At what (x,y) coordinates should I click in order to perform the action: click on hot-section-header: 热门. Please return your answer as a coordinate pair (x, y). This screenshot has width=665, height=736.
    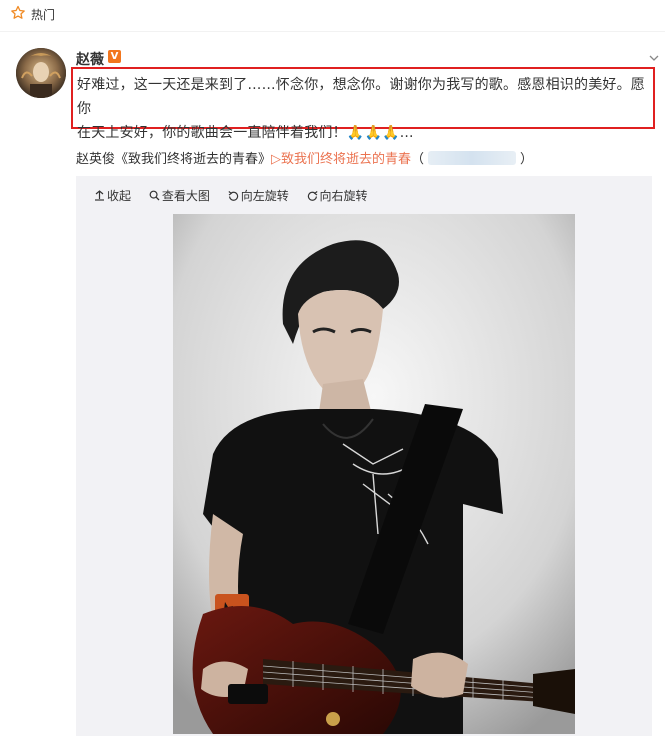
    Looking at the image, I should click on (332, 14).